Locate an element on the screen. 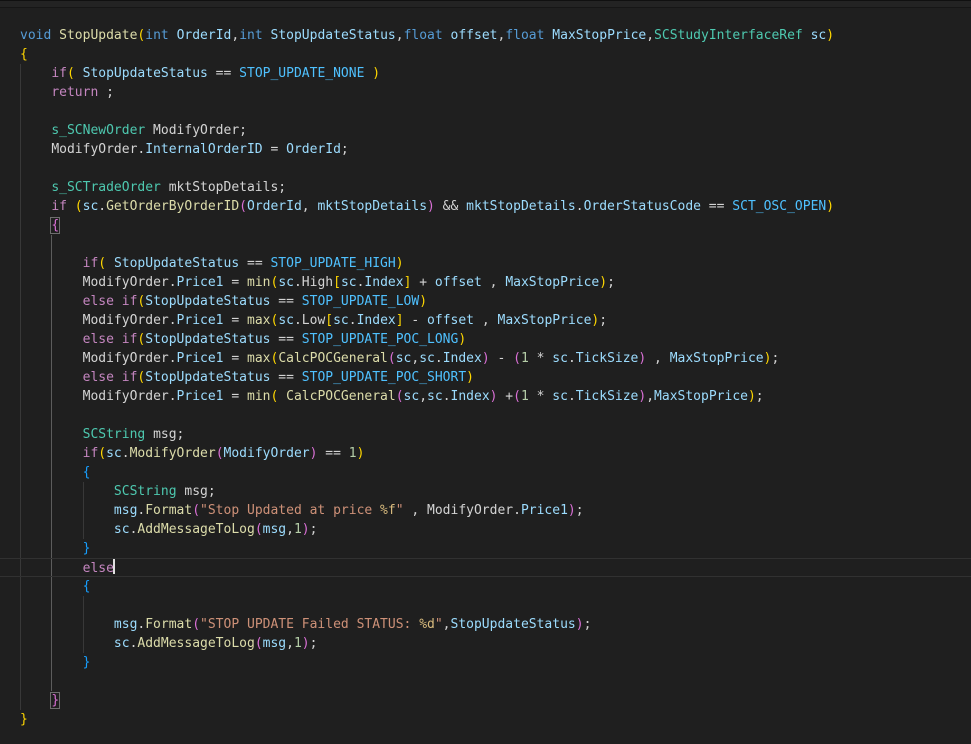 The height and width of the screenshot is (744, 971). code-token: TickSize is located at coordinates (607, 358).